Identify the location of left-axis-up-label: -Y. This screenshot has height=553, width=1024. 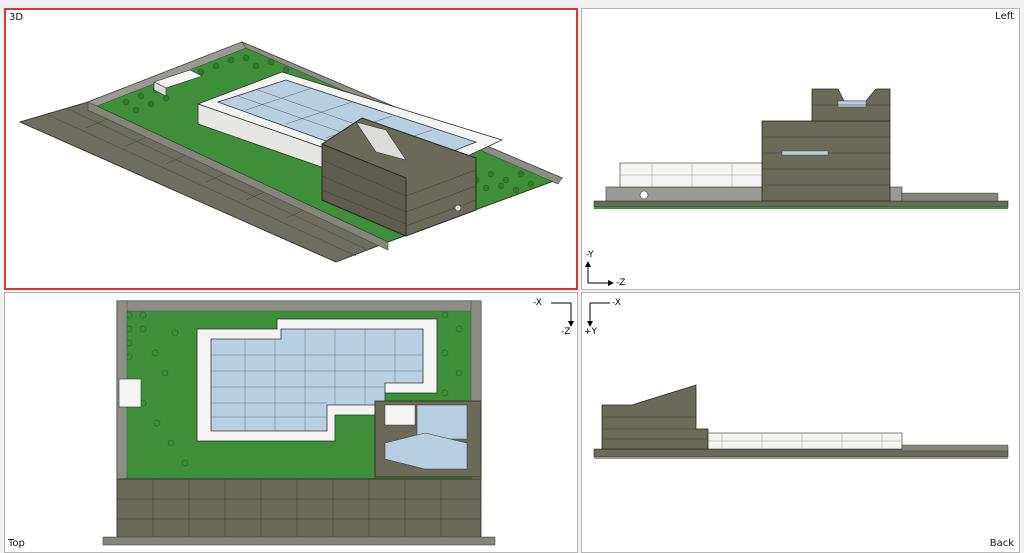
(590, 255).